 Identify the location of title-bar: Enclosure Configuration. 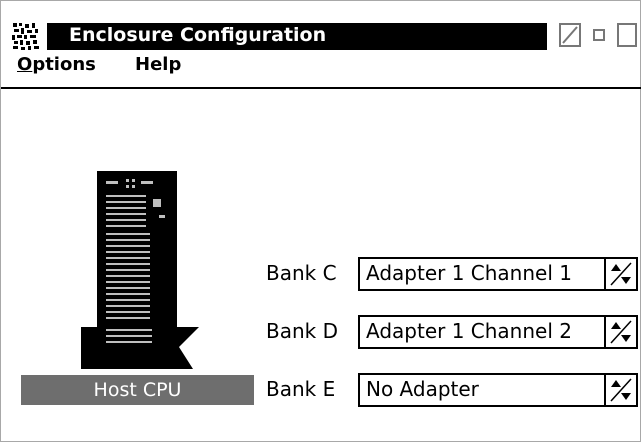
(322, 35).